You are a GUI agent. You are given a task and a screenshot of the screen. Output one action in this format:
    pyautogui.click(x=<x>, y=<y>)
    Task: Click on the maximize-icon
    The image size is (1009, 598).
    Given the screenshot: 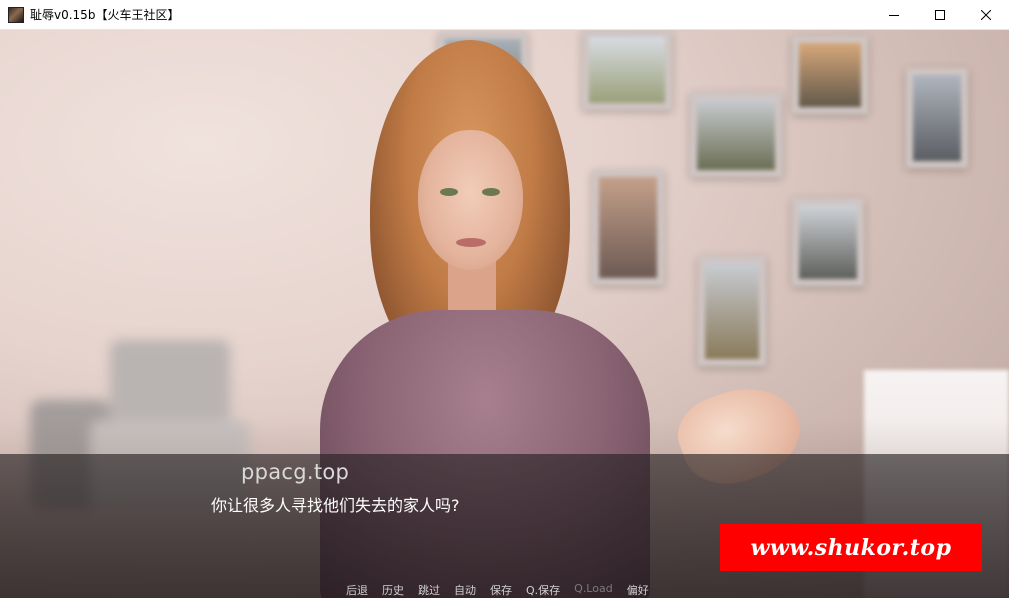 What is the action you would take?
    pyautogui.click(x=940, y=14)
    